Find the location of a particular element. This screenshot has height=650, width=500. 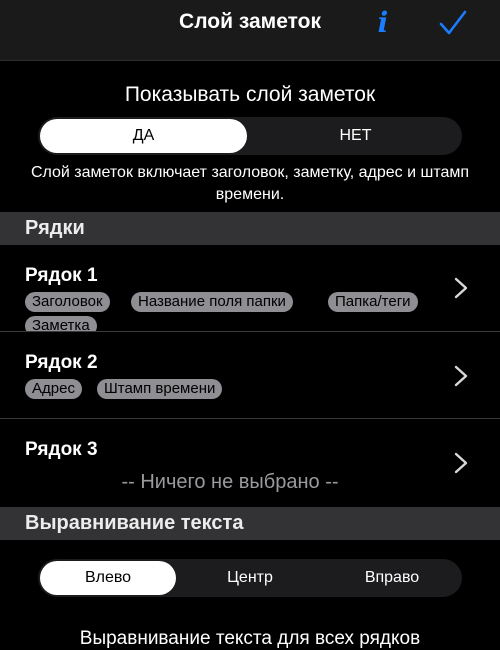

chip: Заметка is located at coordinates (61, 323).